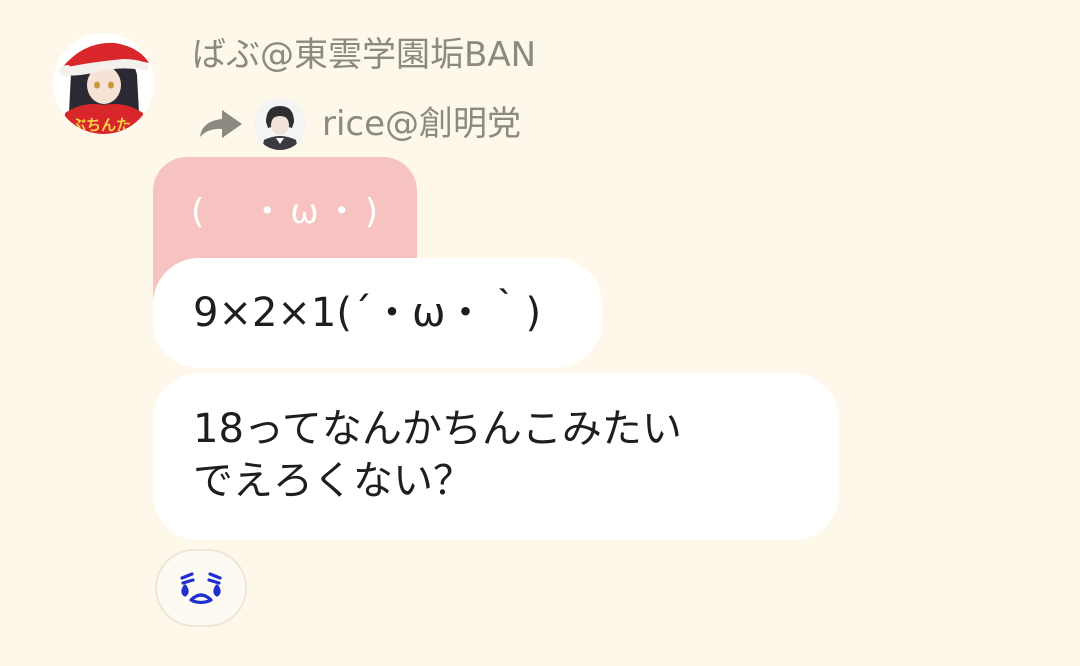 The image size is (1080, 666). I want to click on quoted-message-text: ( ・ω・), so click(288, 212).